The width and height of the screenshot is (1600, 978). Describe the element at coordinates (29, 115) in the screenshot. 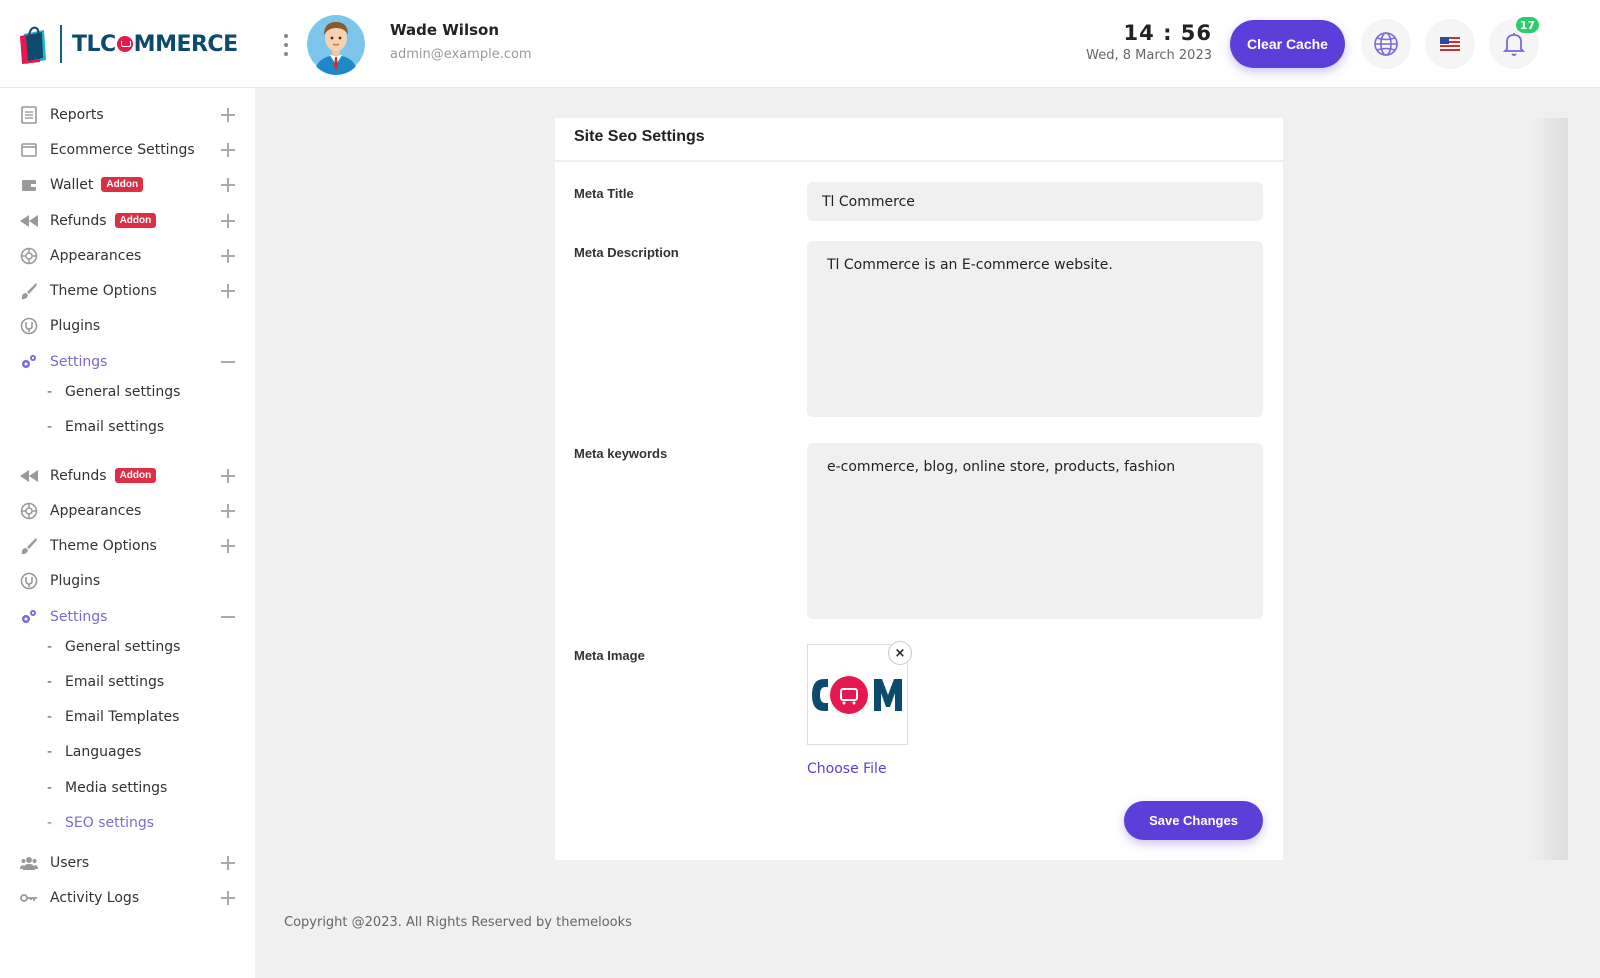

I see `reports-icon` at that location.